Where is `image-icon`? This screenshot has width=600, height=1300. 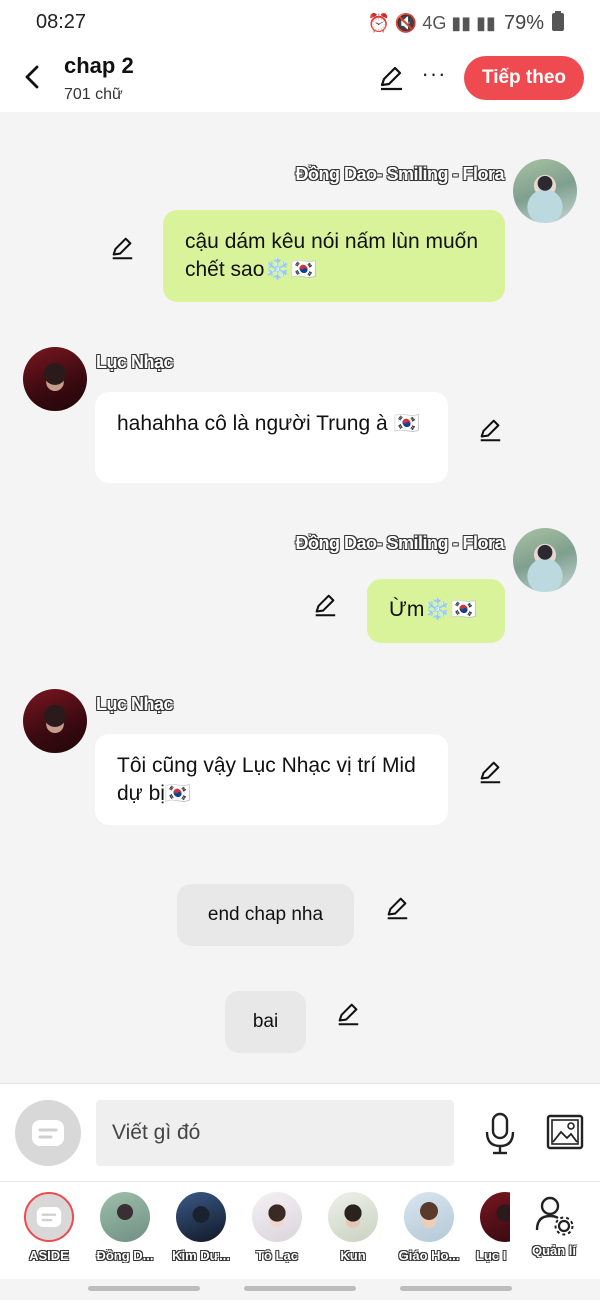
image-icon is located at coordinates (565, 1132).